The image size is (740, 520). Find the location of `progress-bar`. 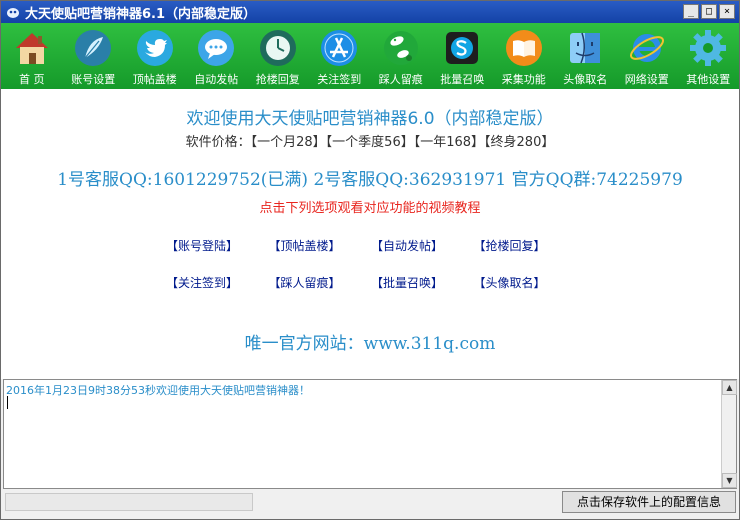

progress-bar is located at coordinates (129, 502).